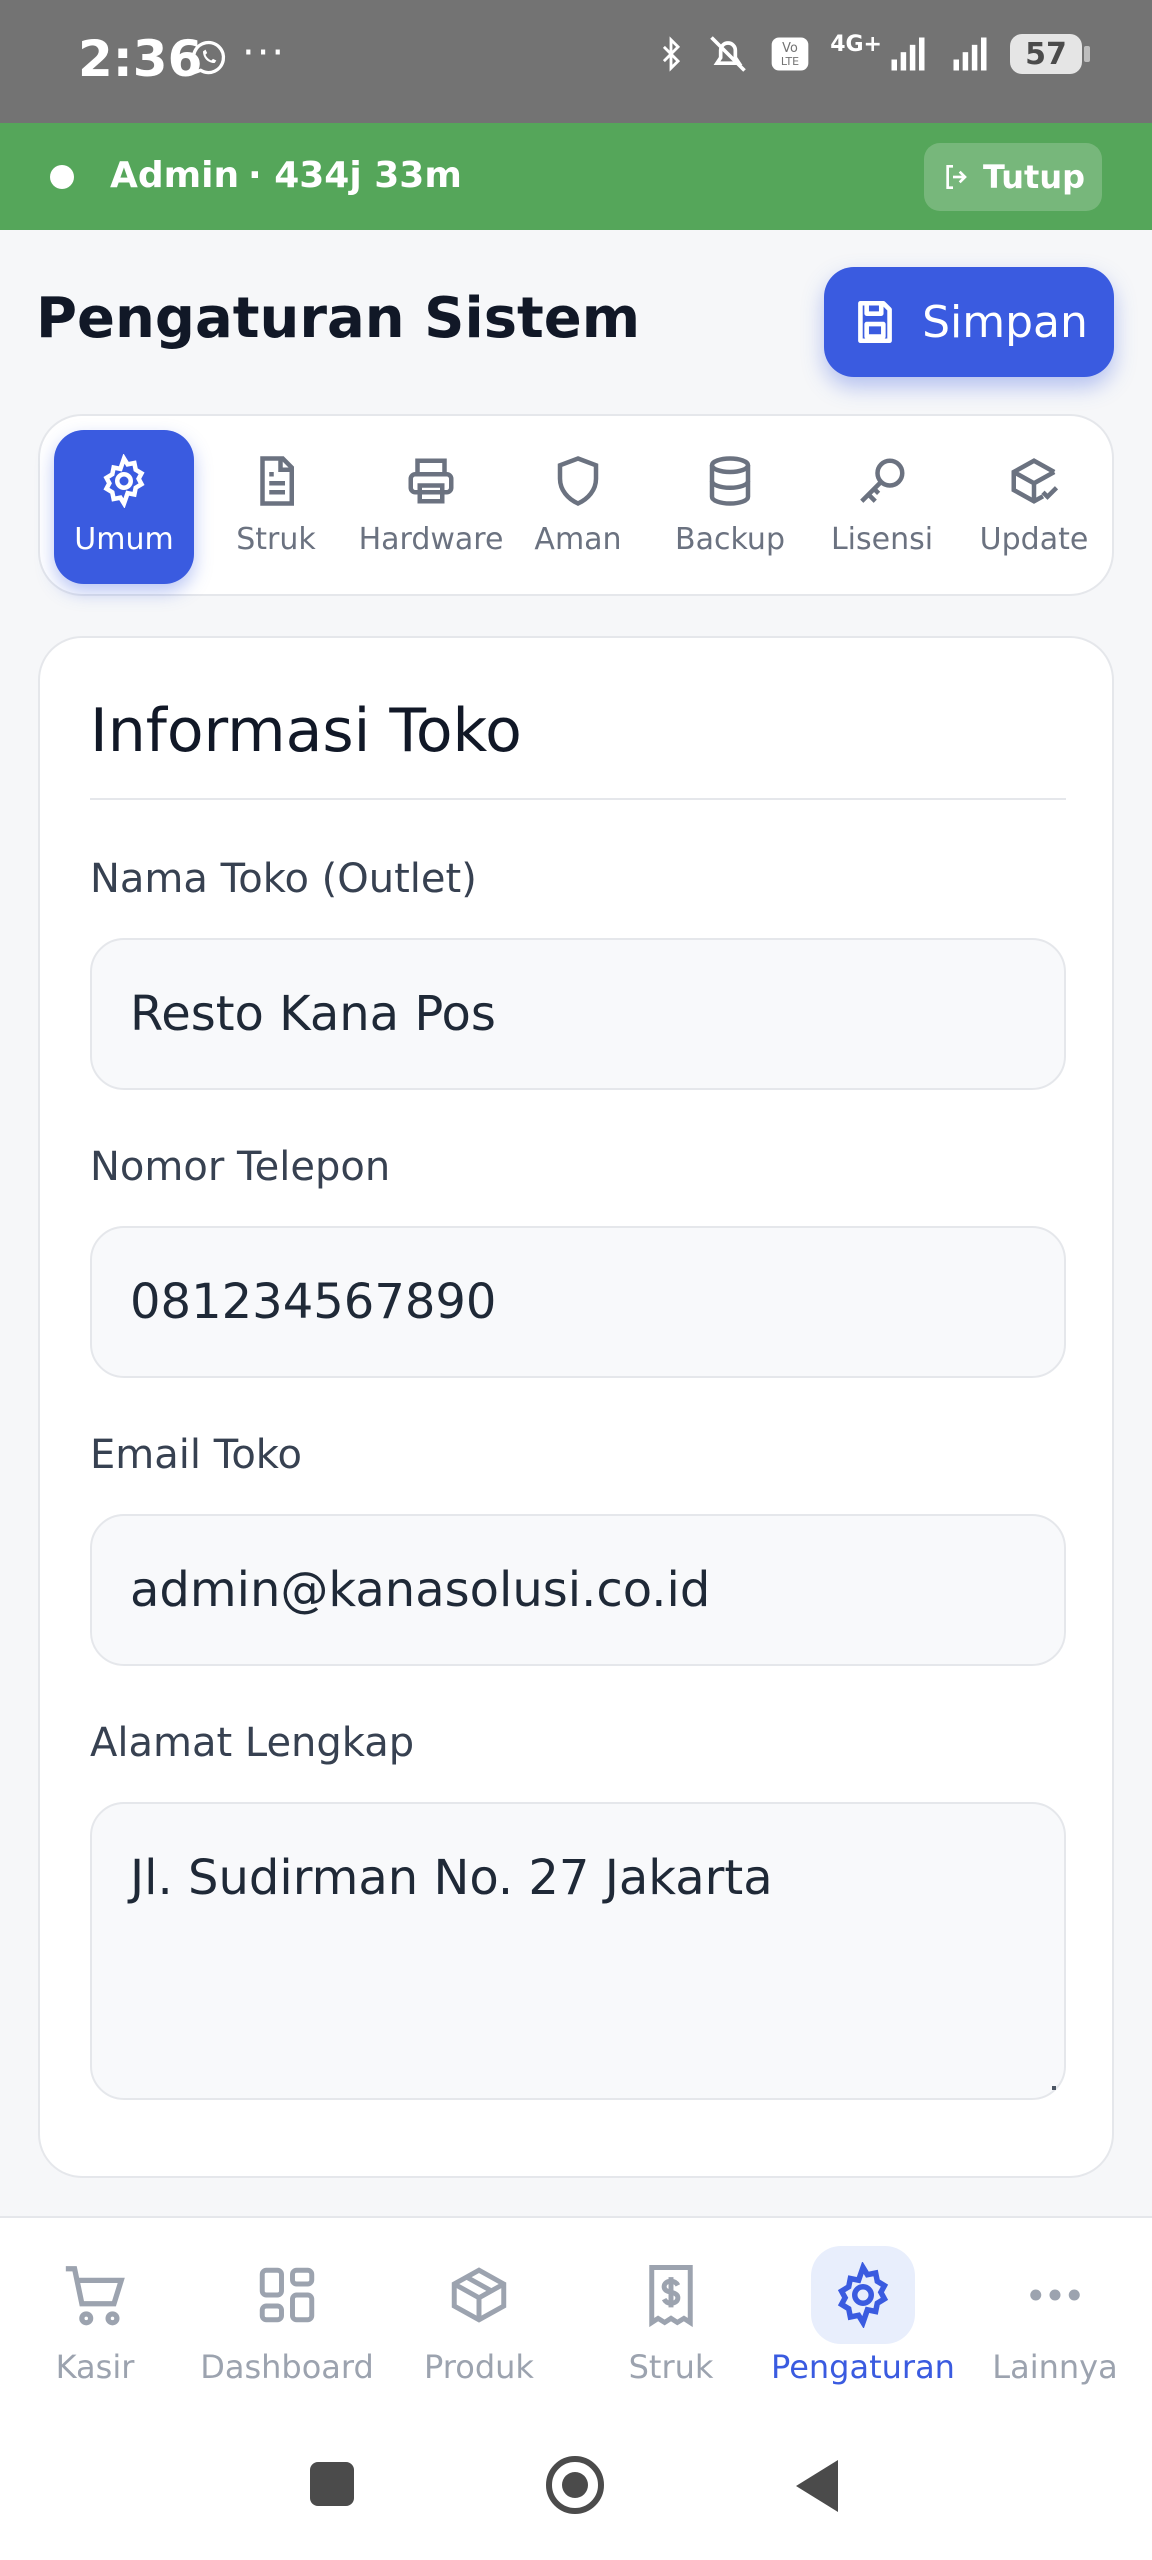  What do you see at coordinates (240, 1167) in the screenshot?
I see `phone-label: Nomor Telepon` at bounding box center [240, 1167].